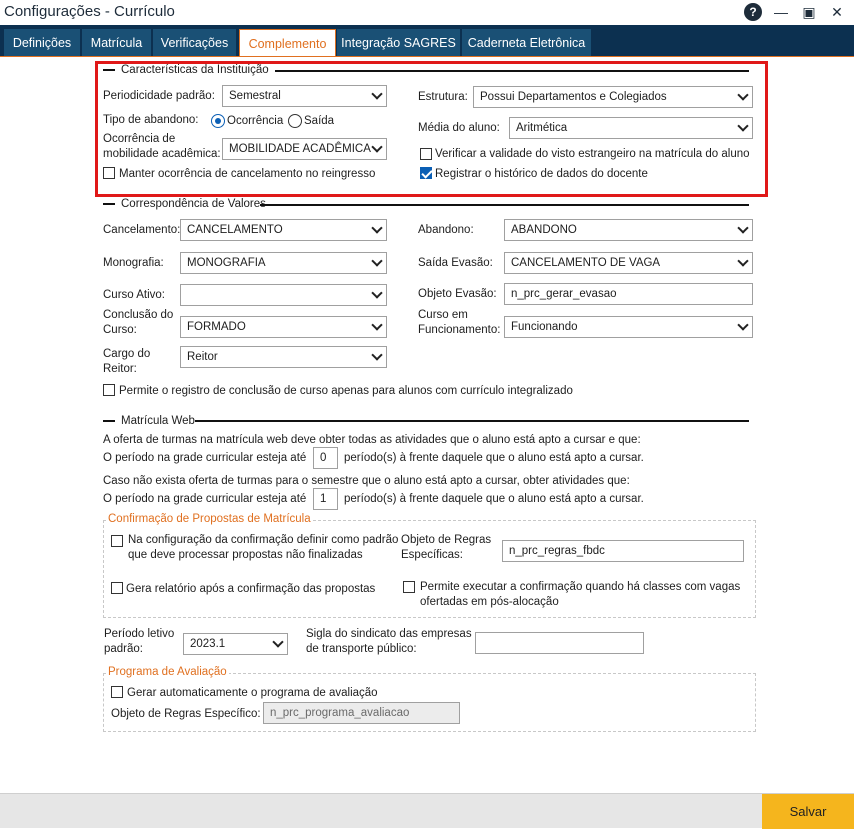 This screenshot has height=829, width=854. I want to click on saida-evasao-label: Saída Evasão:, so click(455, 263).